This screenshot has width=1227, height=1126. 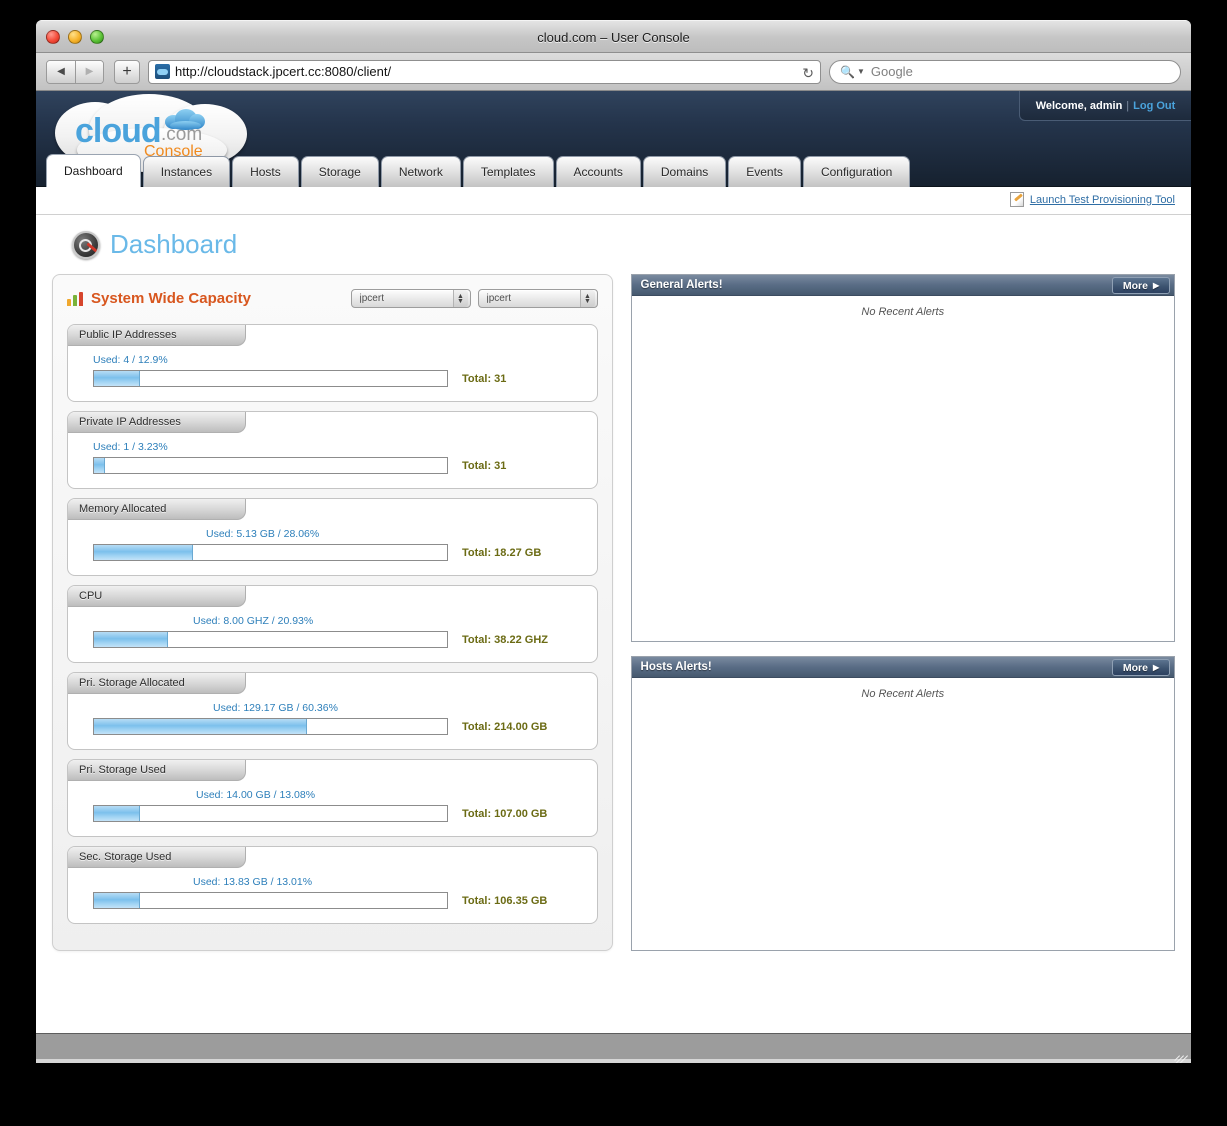 I want to click on capacity-used-label: Used: 129.17 GB / 60.36%, so click(x=275, y=708).